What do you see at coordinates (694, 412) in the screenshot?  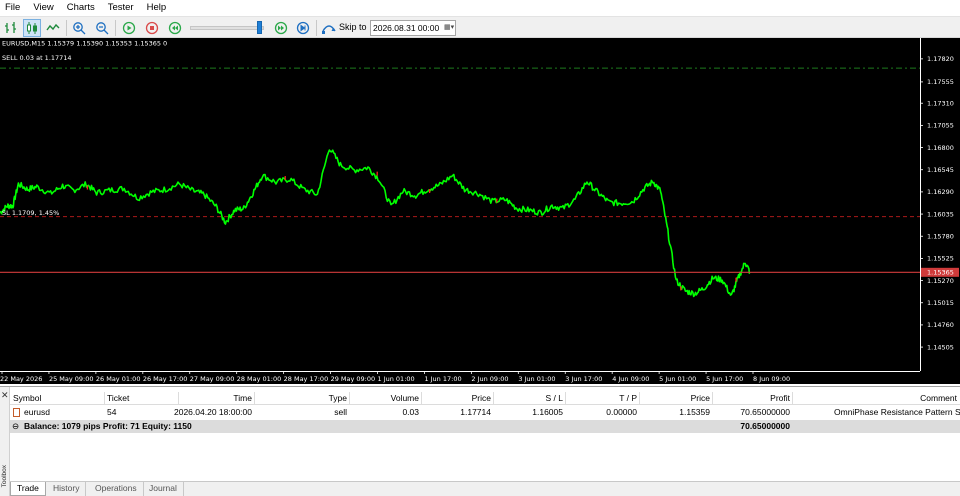 I see `cell-price-current: 1.15359` at bounding box center [694, 412].